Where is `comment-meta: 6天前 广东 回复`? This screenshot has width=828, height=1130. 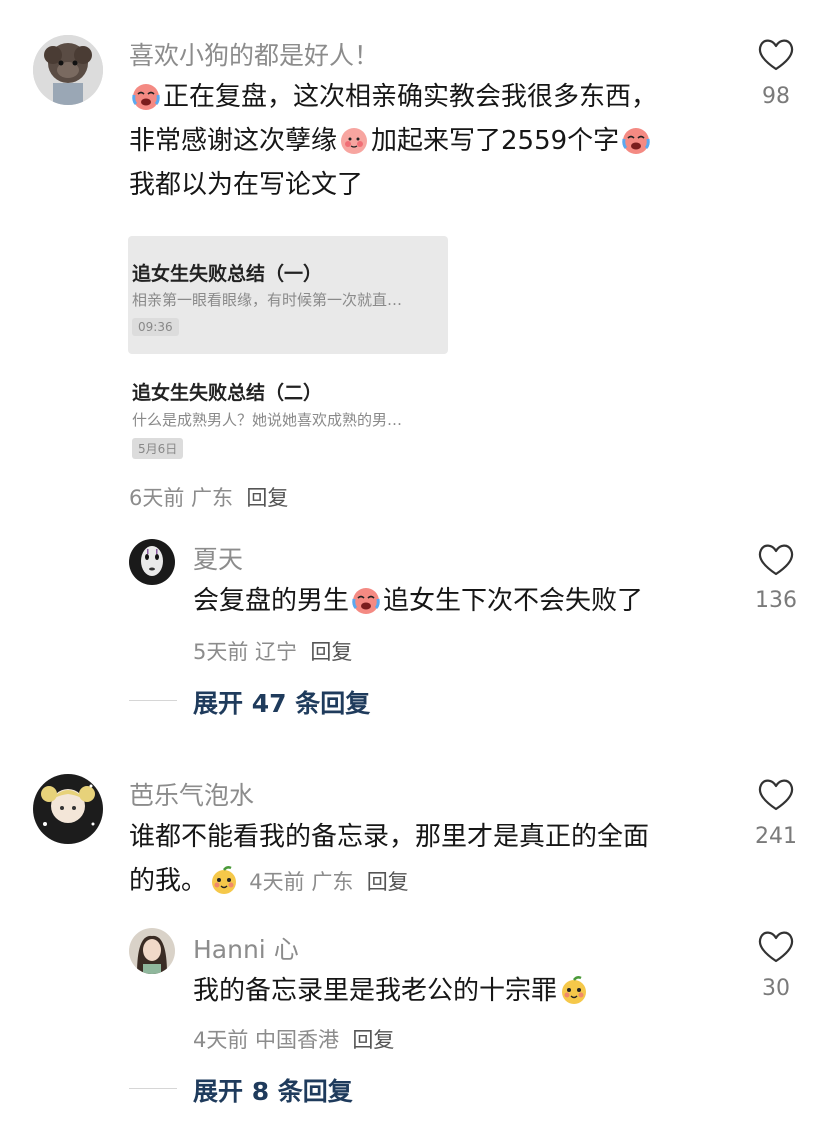
comment-meta: 6天前 广东 回复 is located at coordinates (209, 498).